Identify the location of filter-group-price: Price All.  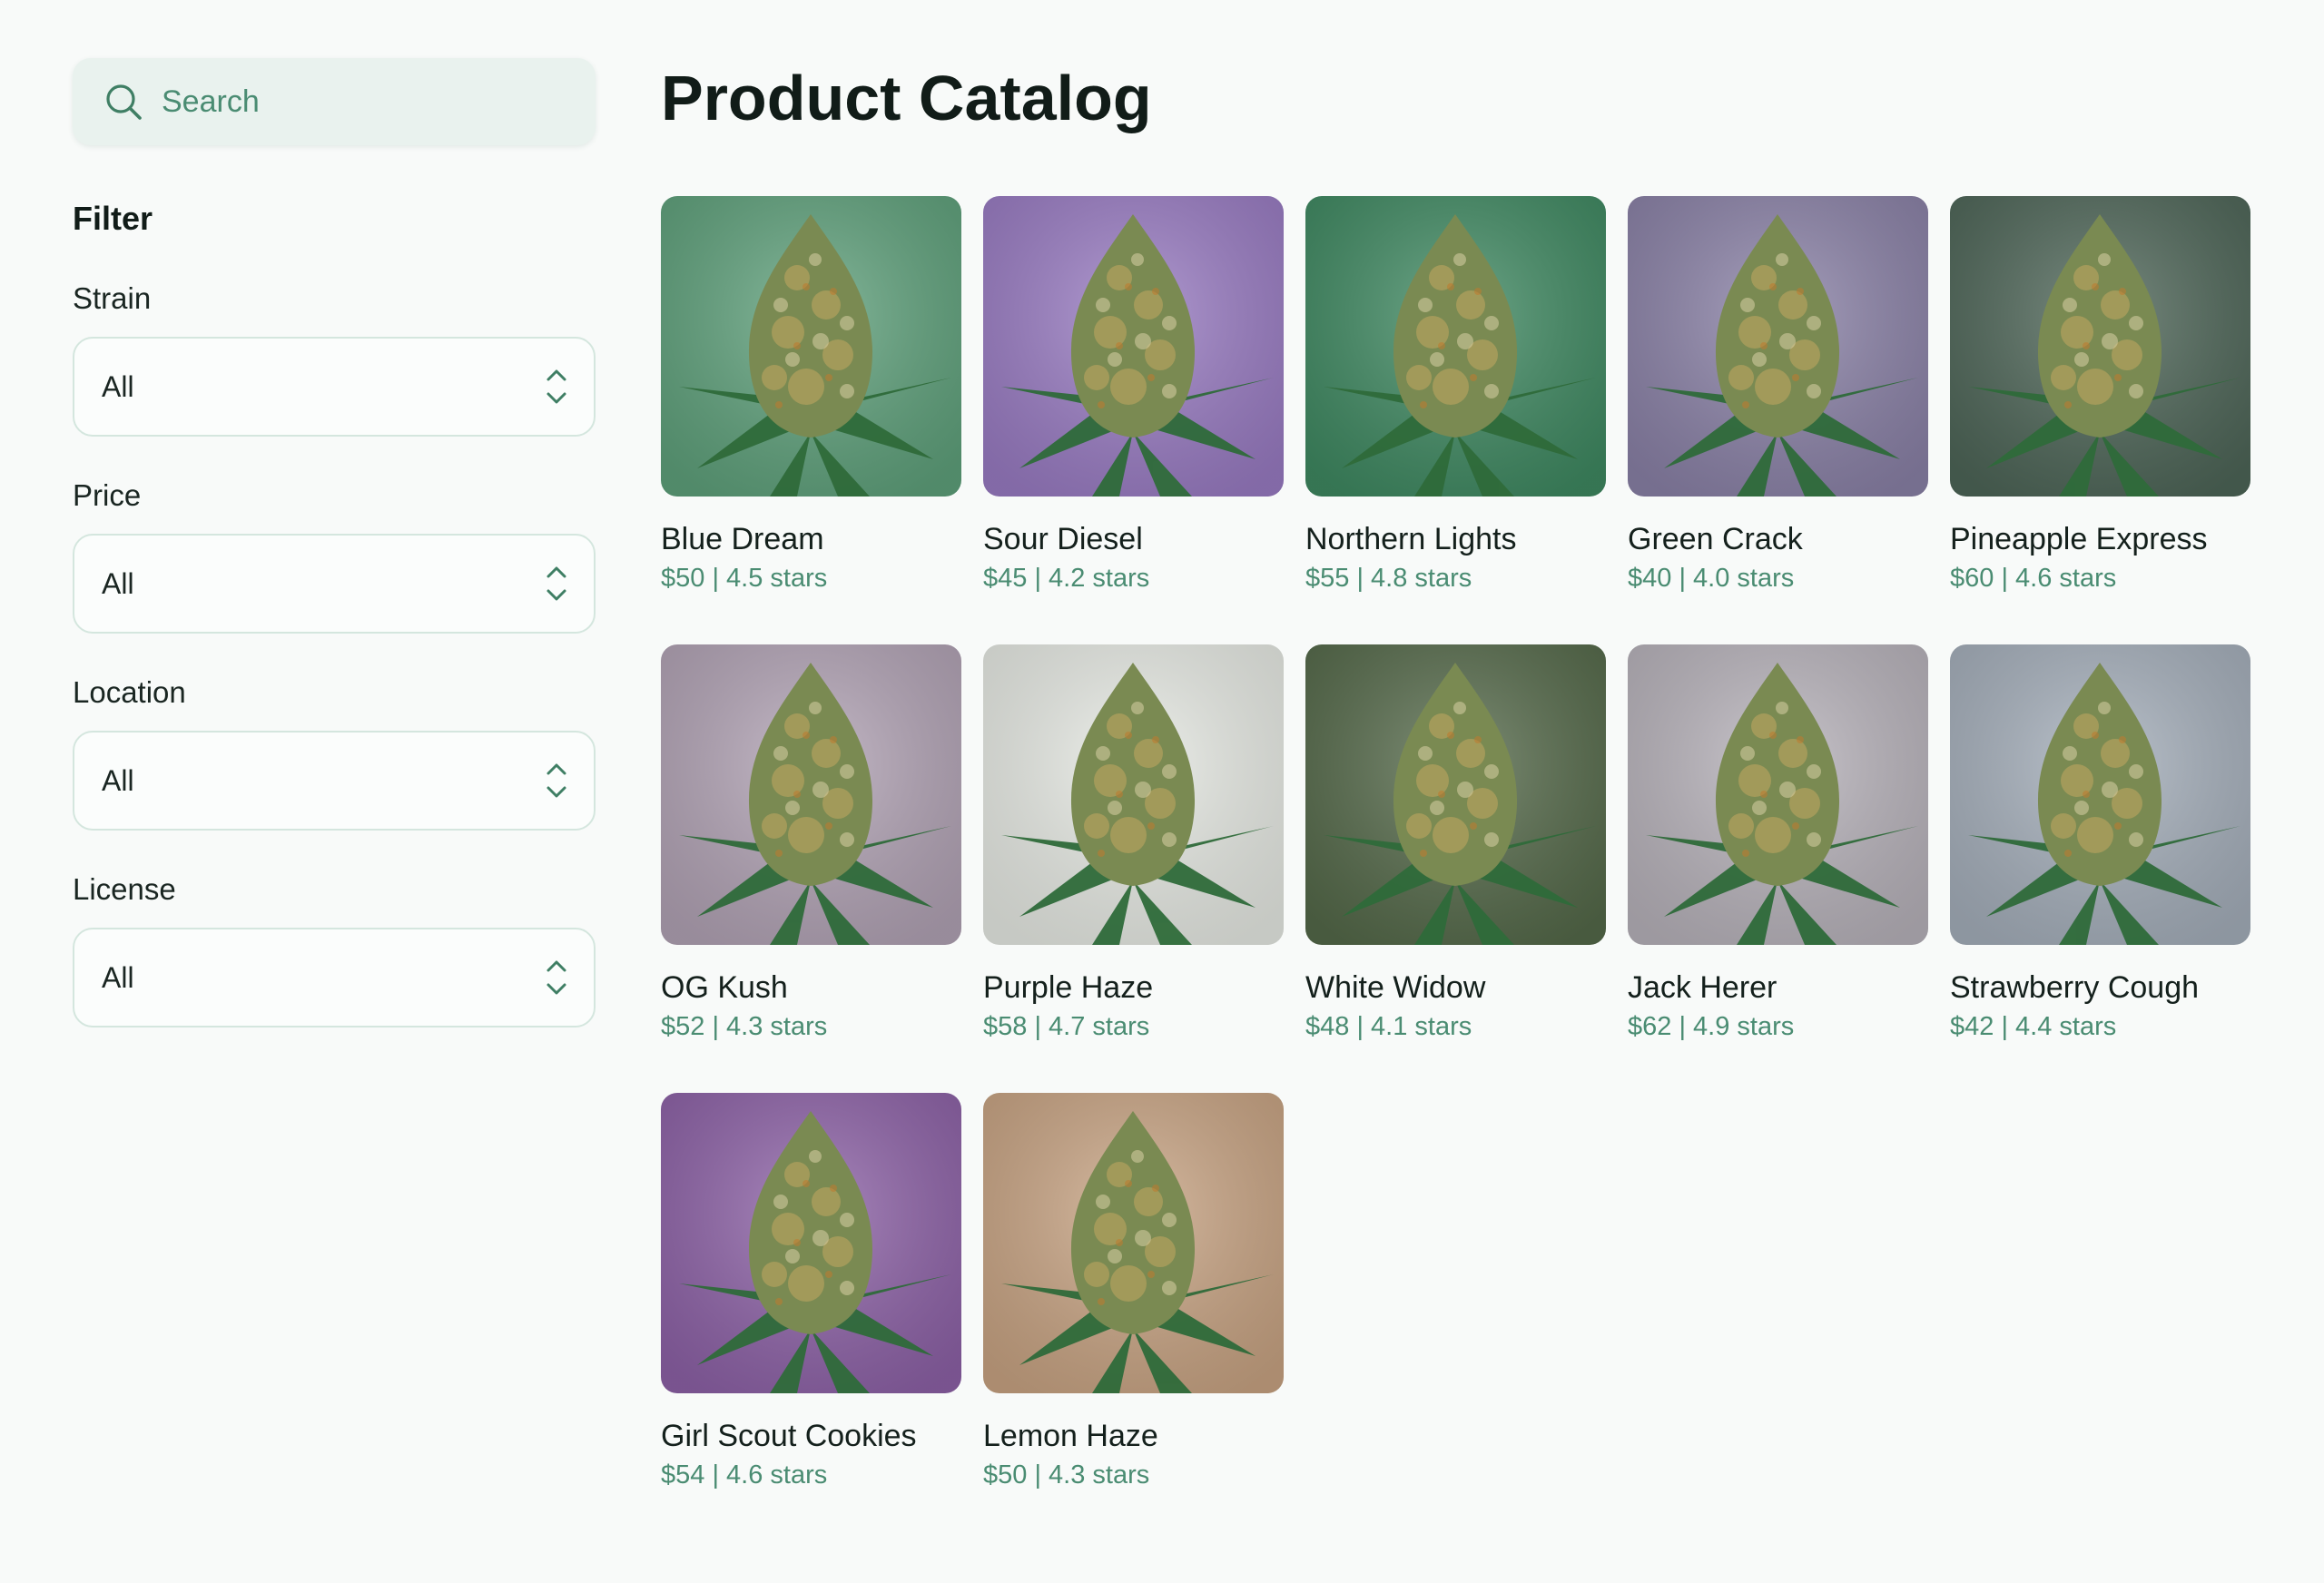
(334, 557).